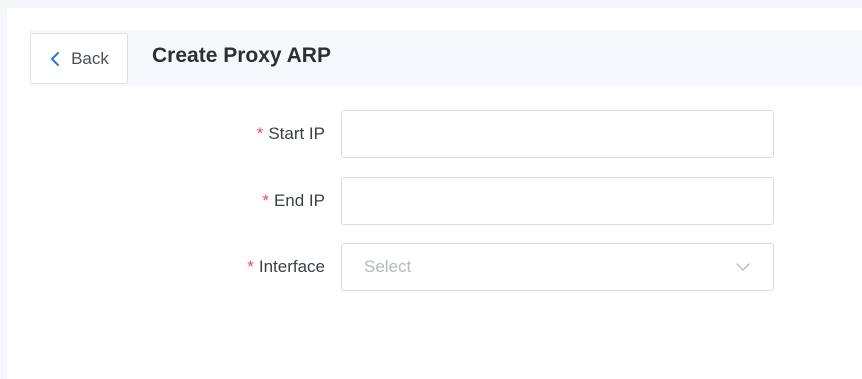 Image resolution: width=862 pixels, height=379 pixels. Describe the element at coordinates (557, 134) in the screenshot. I see `start-ip-input` at that location.